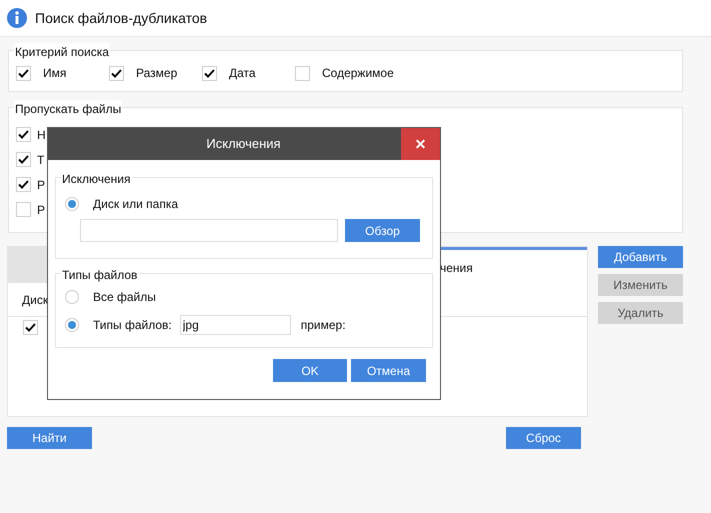 Image resolution: width=711 pixels, height=513 pixels. Describe the element at coordinates (323, 325) in the screenshot. I see `example-label: пример:` at that location.